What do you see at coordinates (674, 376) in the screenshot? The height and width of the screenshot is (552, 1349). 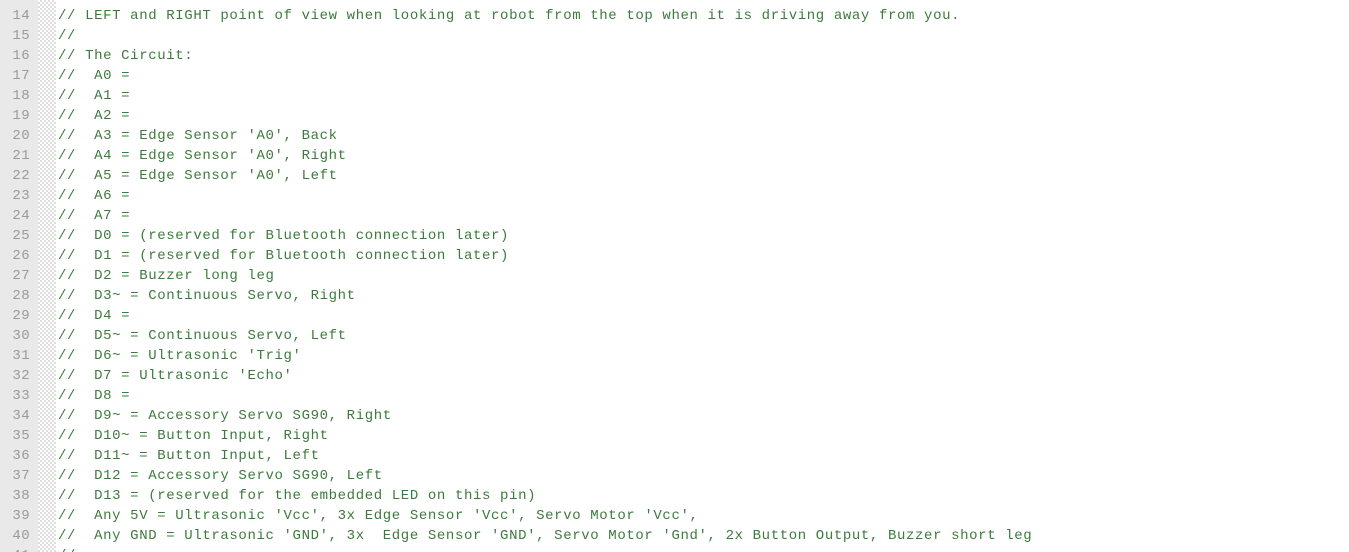 I see `code-line: 32 // D7 = Ultrasonic 'Echo'` at bounding box center [674, 376].